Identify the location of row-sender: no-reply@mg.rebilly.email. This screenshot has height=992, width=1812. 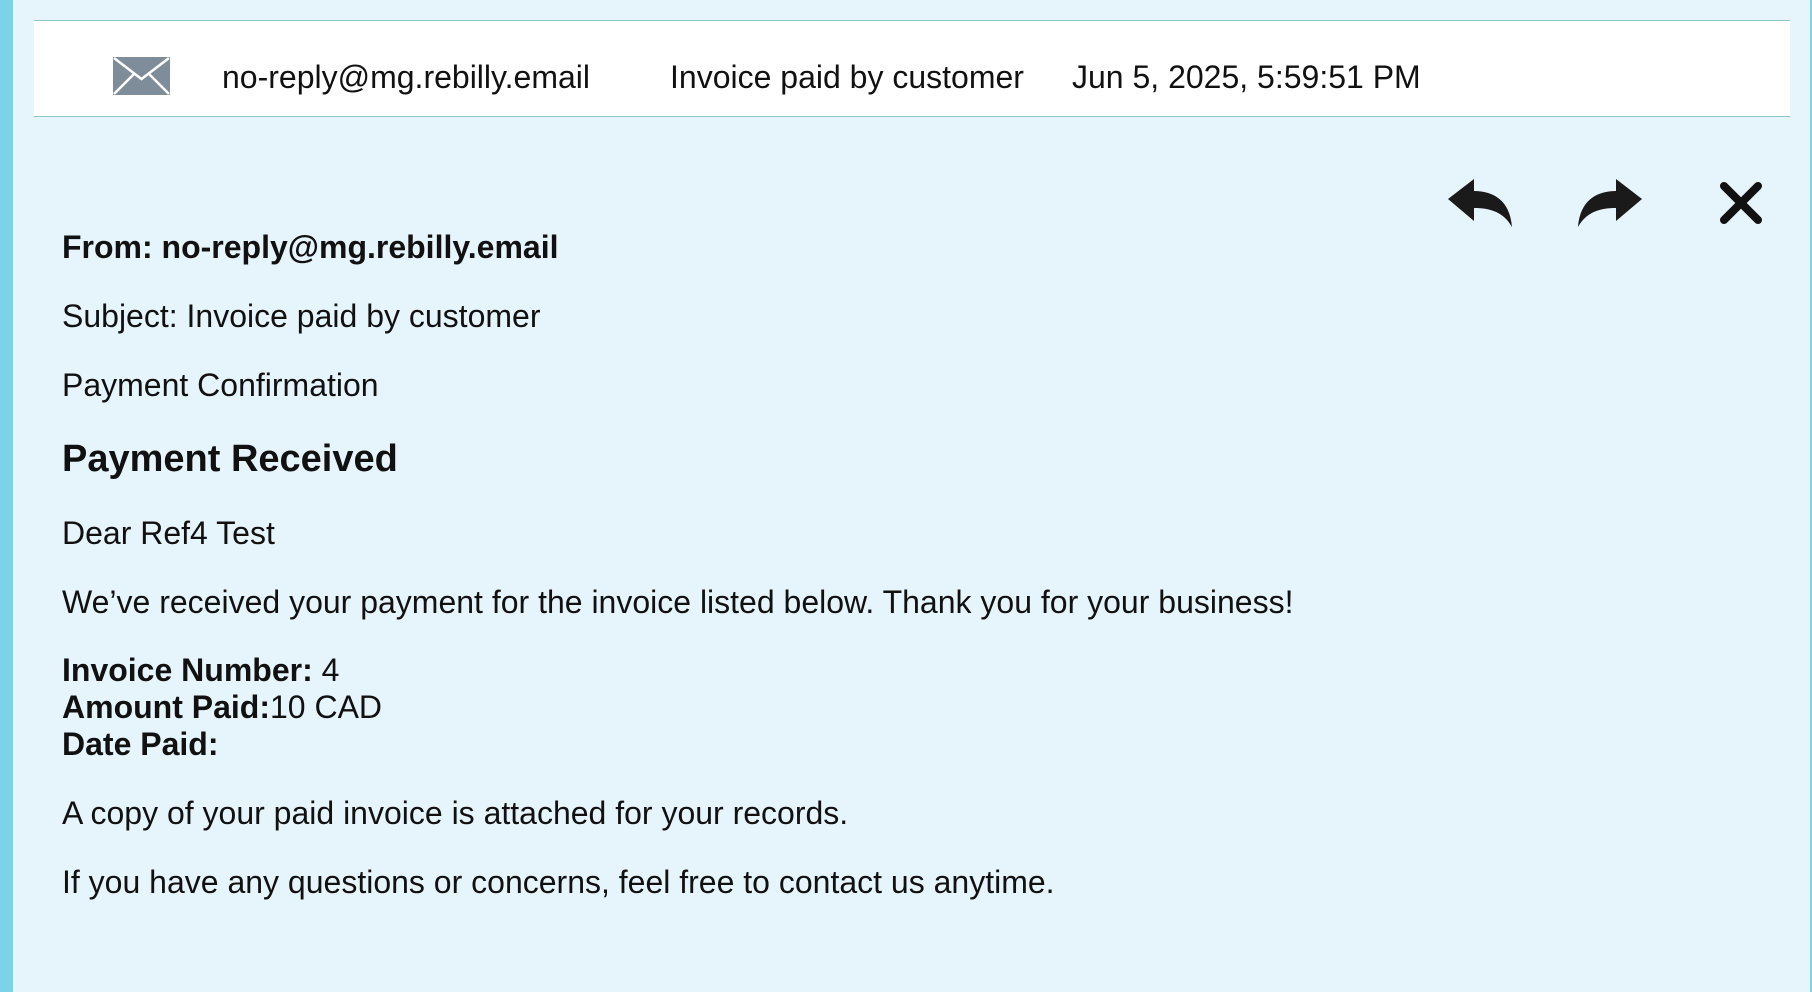
(406, 77).